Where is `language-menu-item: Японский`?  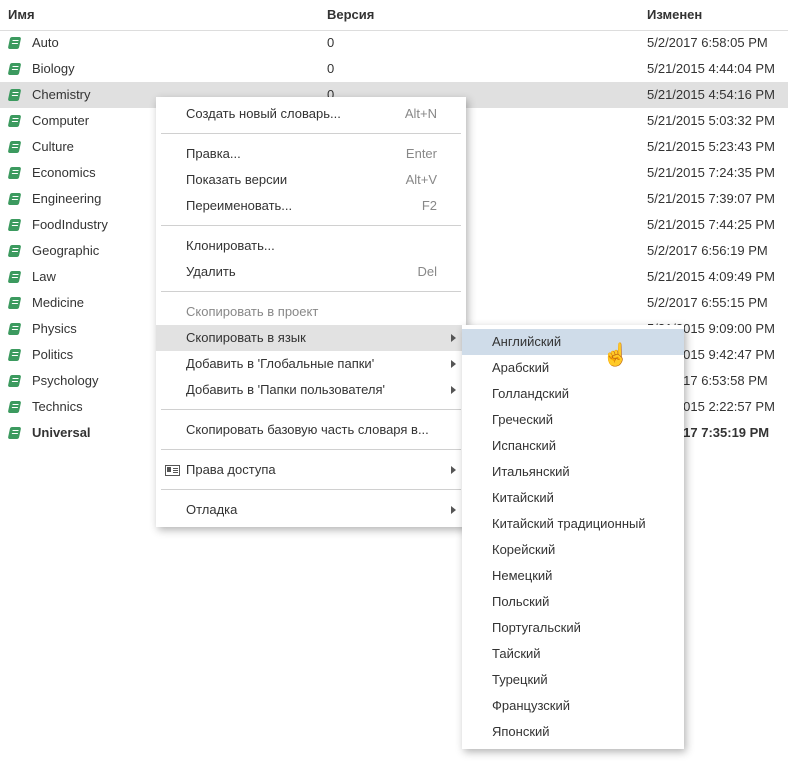
language-menu-item: Японский is located at coordinates (573, 732).